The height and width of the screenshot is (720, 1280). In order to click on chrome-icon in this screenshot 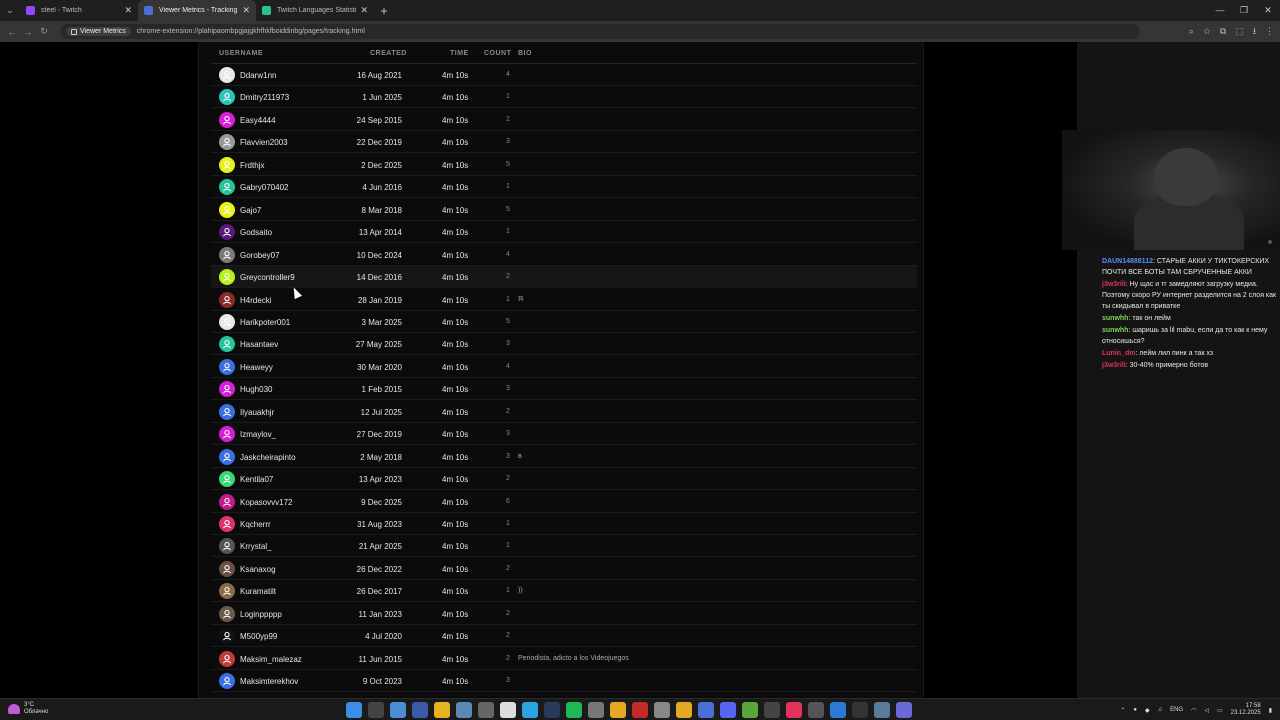, I will do `click(618, 710)`.